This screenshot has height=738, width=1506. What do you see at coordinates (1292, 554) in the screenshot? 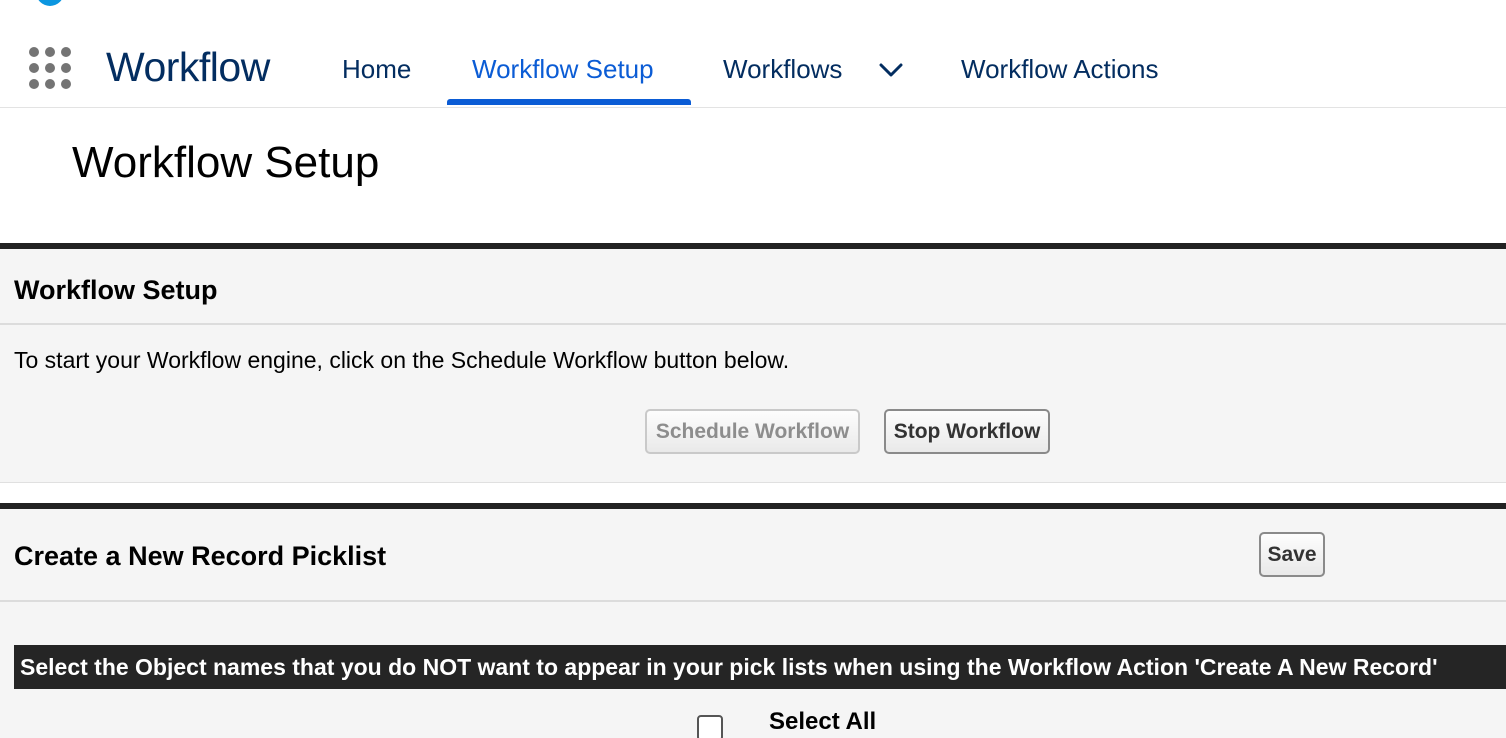
I see `save-button: Save` at bounding box center [1292, 554].